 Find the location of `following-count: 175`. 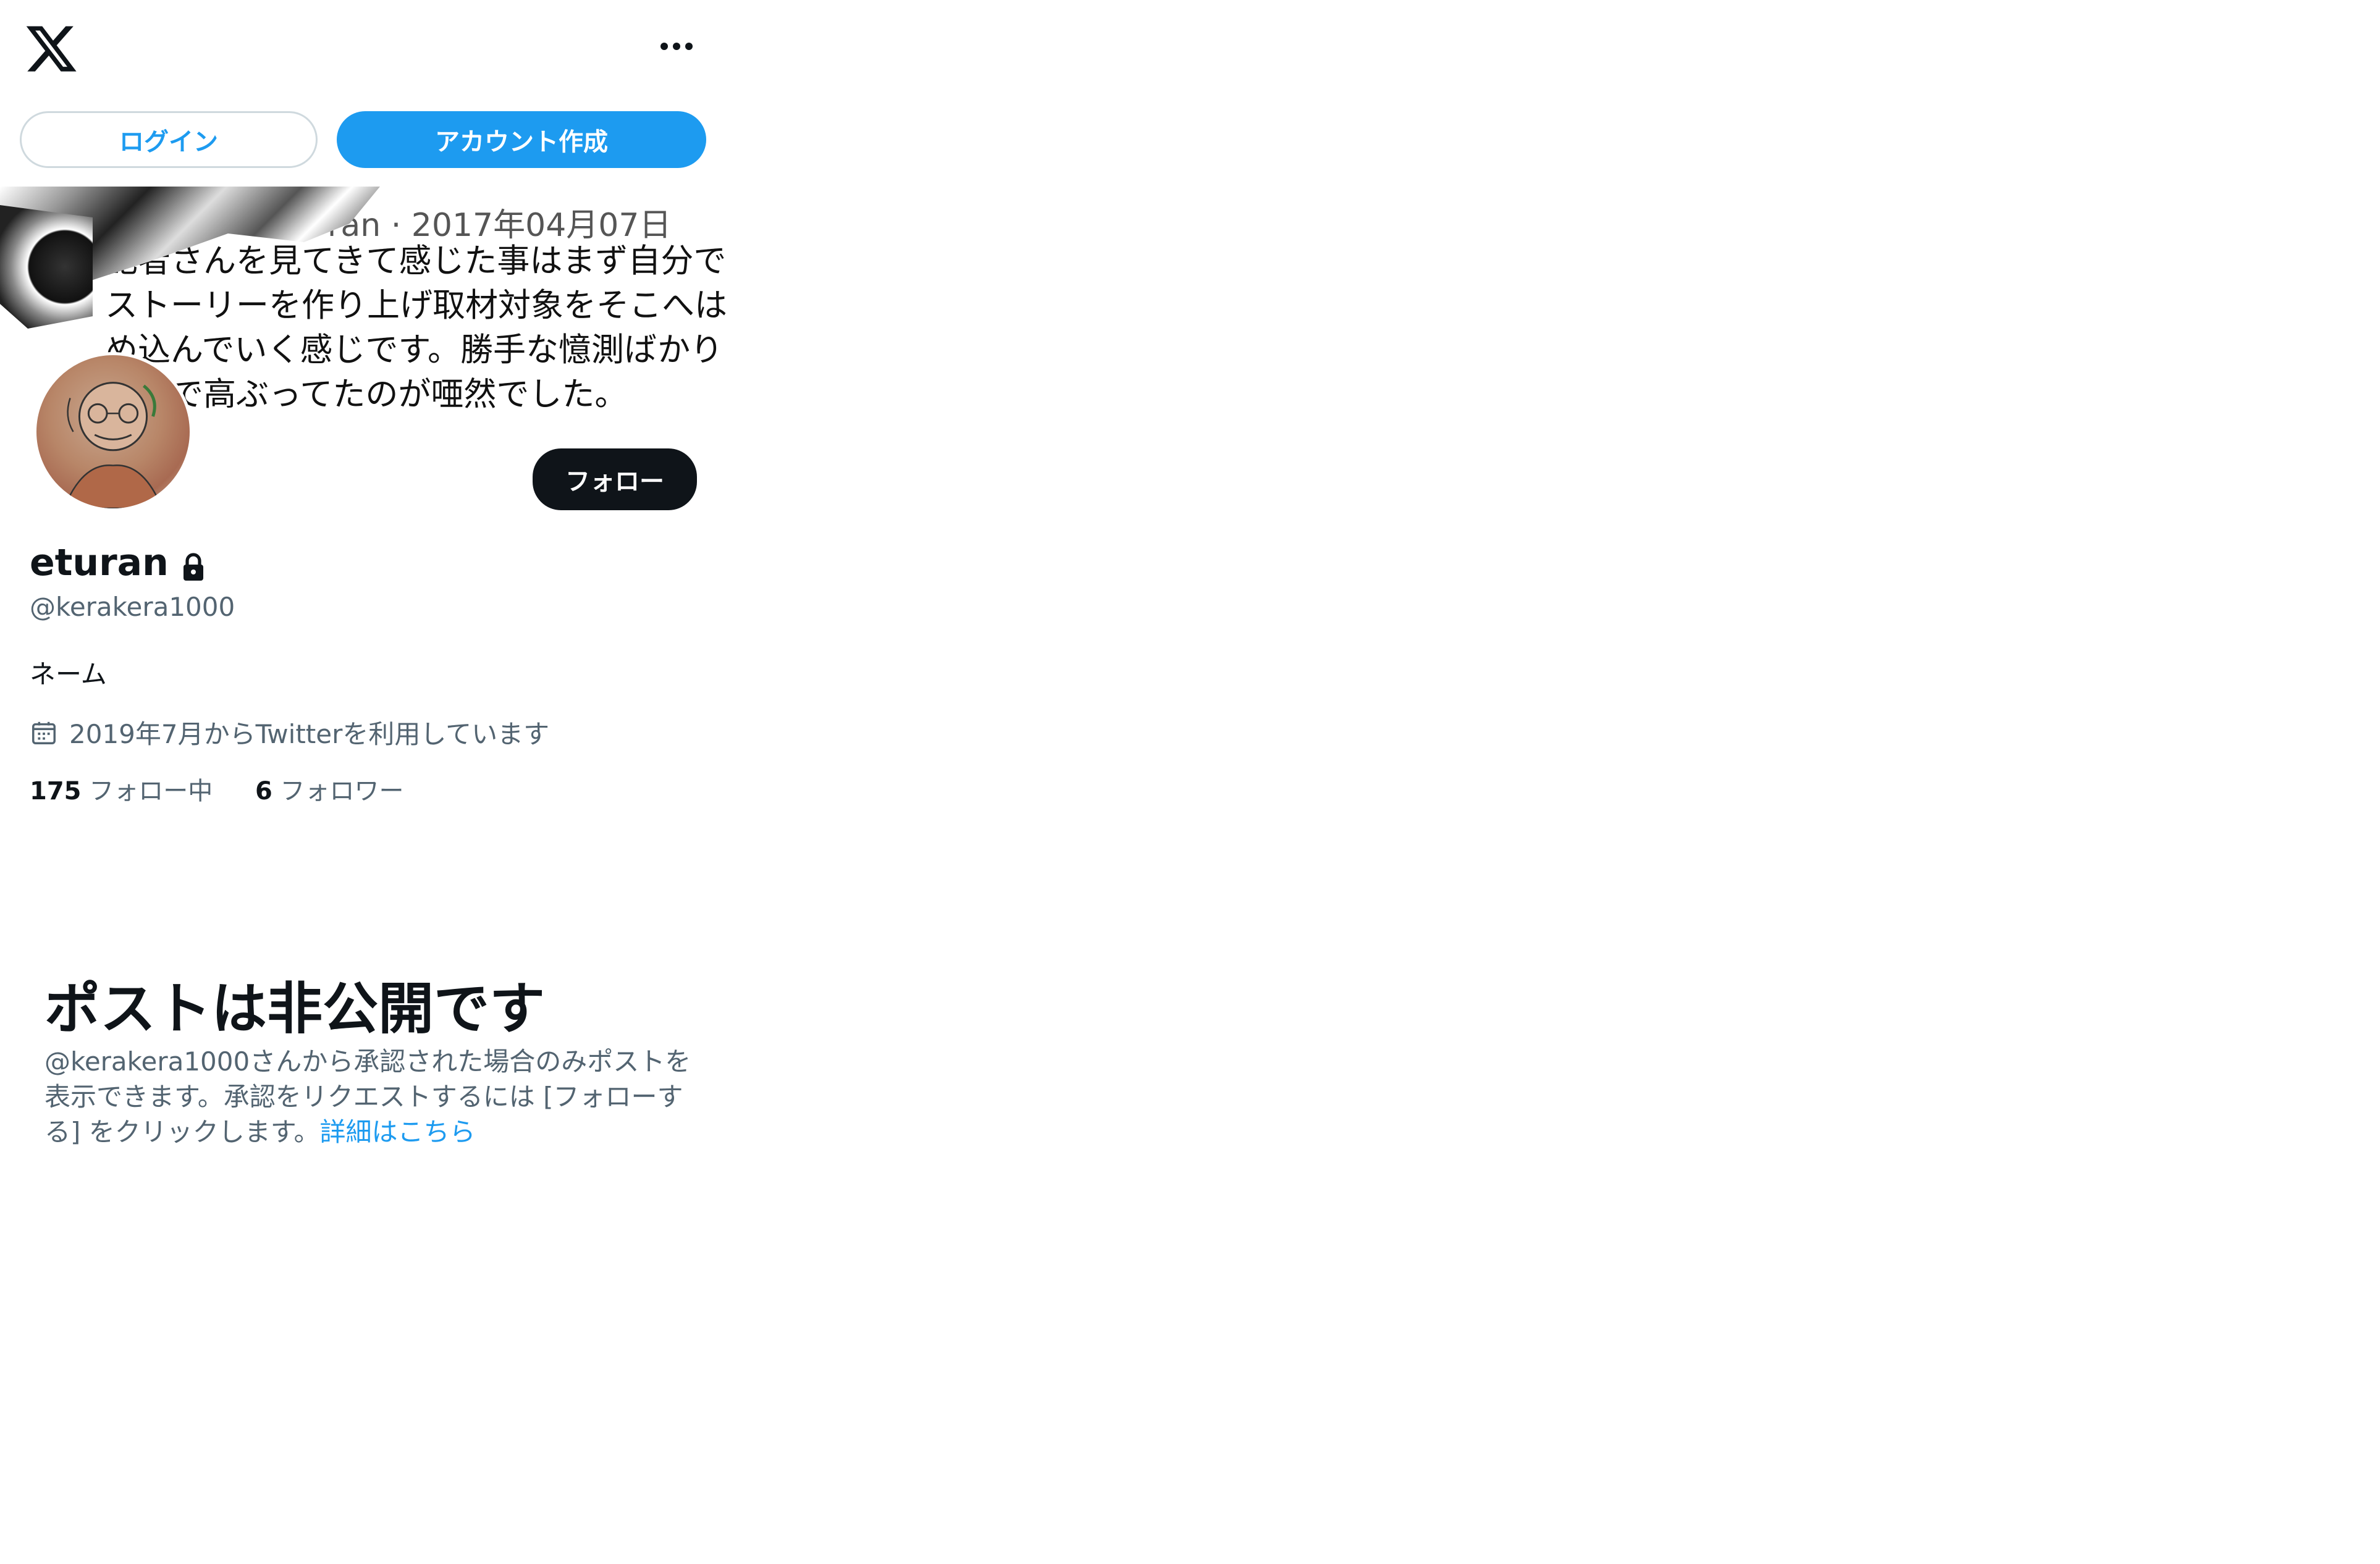

following-count: 175 is located at coordinates (56, 791).